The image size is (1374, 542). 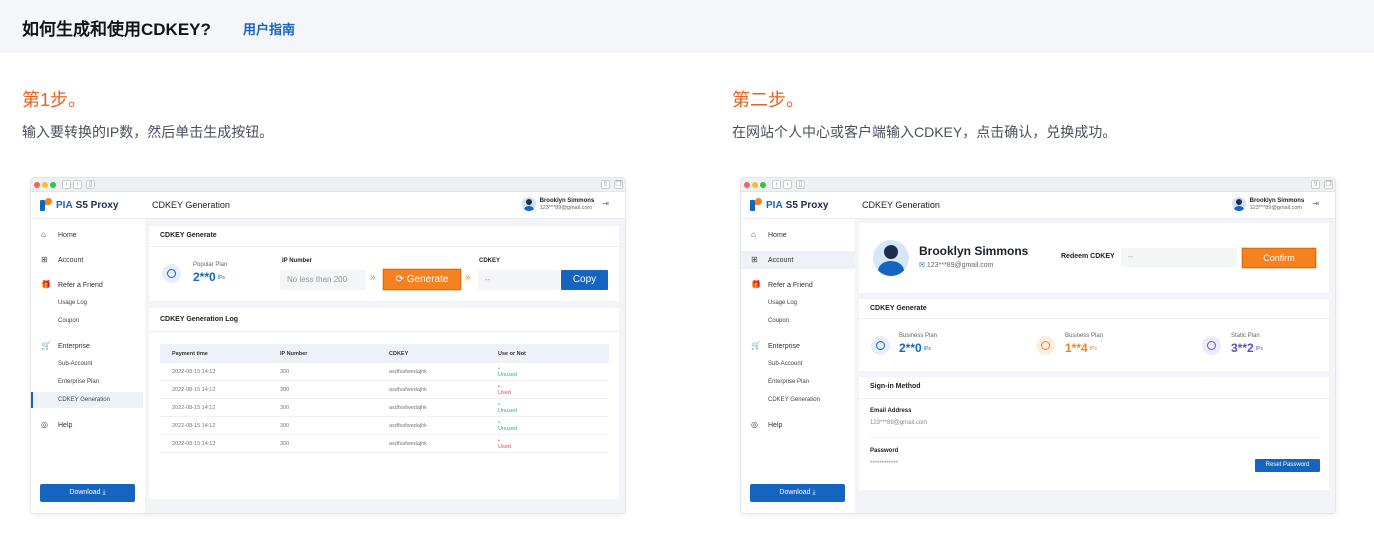 I want to click on cart-icon: 🛒, so click(x=46, y=345).